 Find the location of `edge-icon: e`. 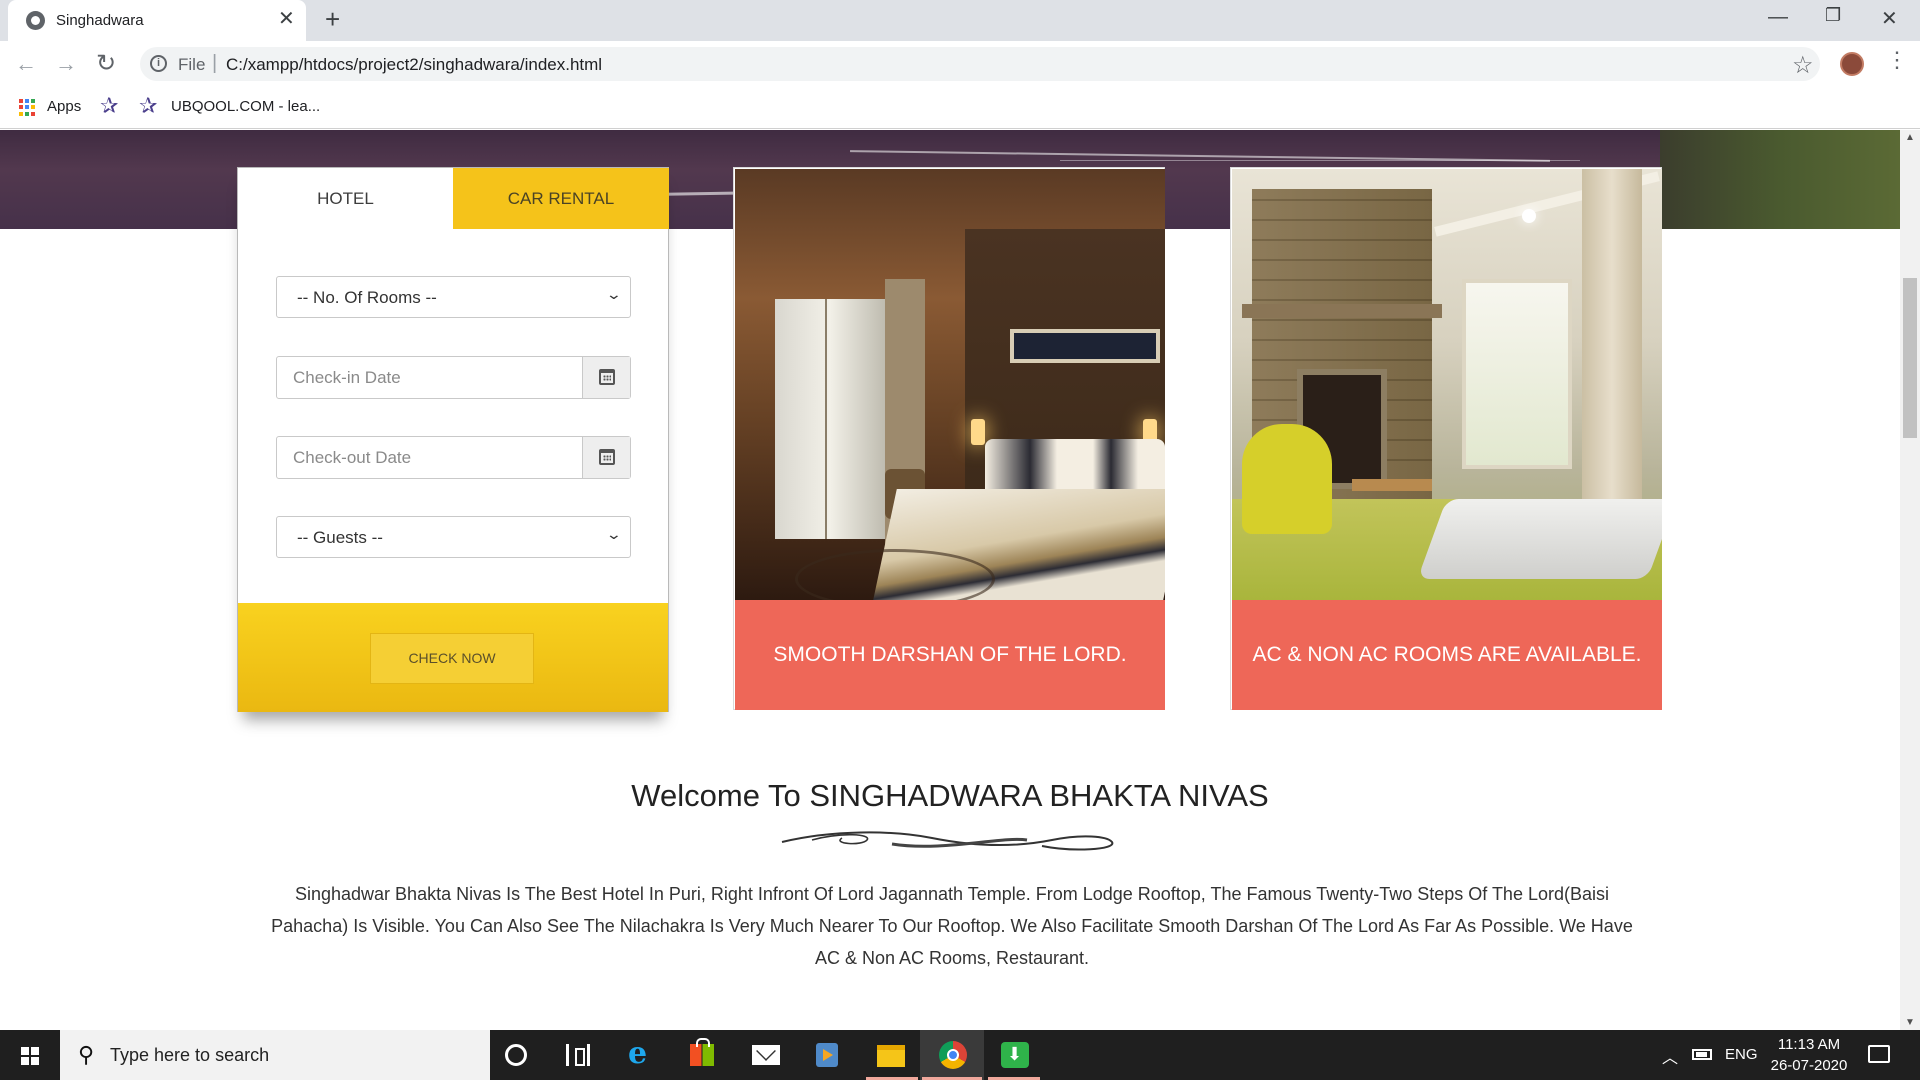

edge-icon: e is located at coordinates (643, 1053).